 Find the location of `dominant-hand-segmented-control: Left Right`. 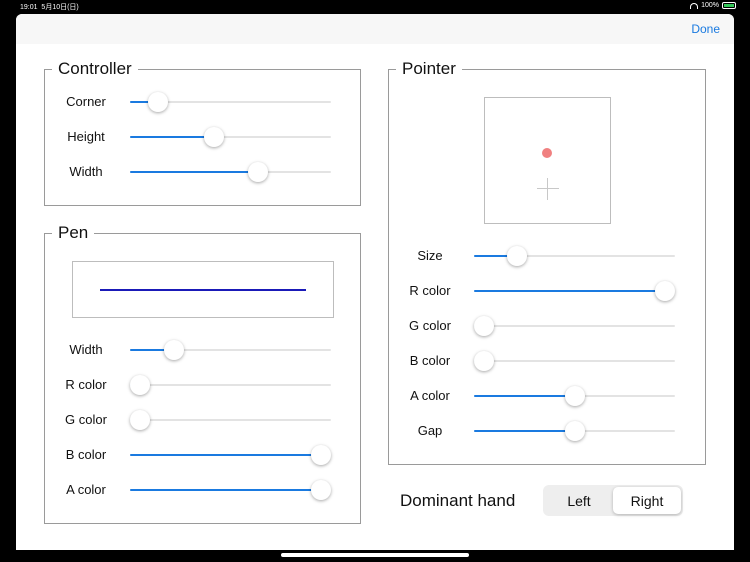

dominant-hand-segmented-control: Left Right is located at coordinates (613, 500).